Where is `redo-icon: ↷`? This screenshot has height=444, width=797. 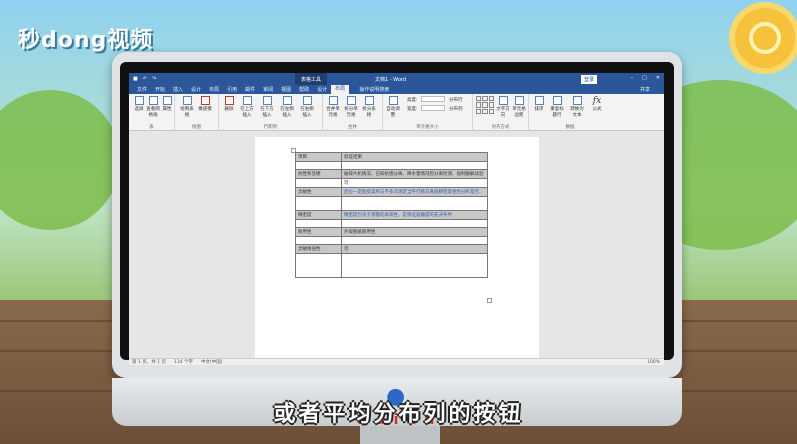
redo-icon: ↷ is located at coordinates (154, 79).